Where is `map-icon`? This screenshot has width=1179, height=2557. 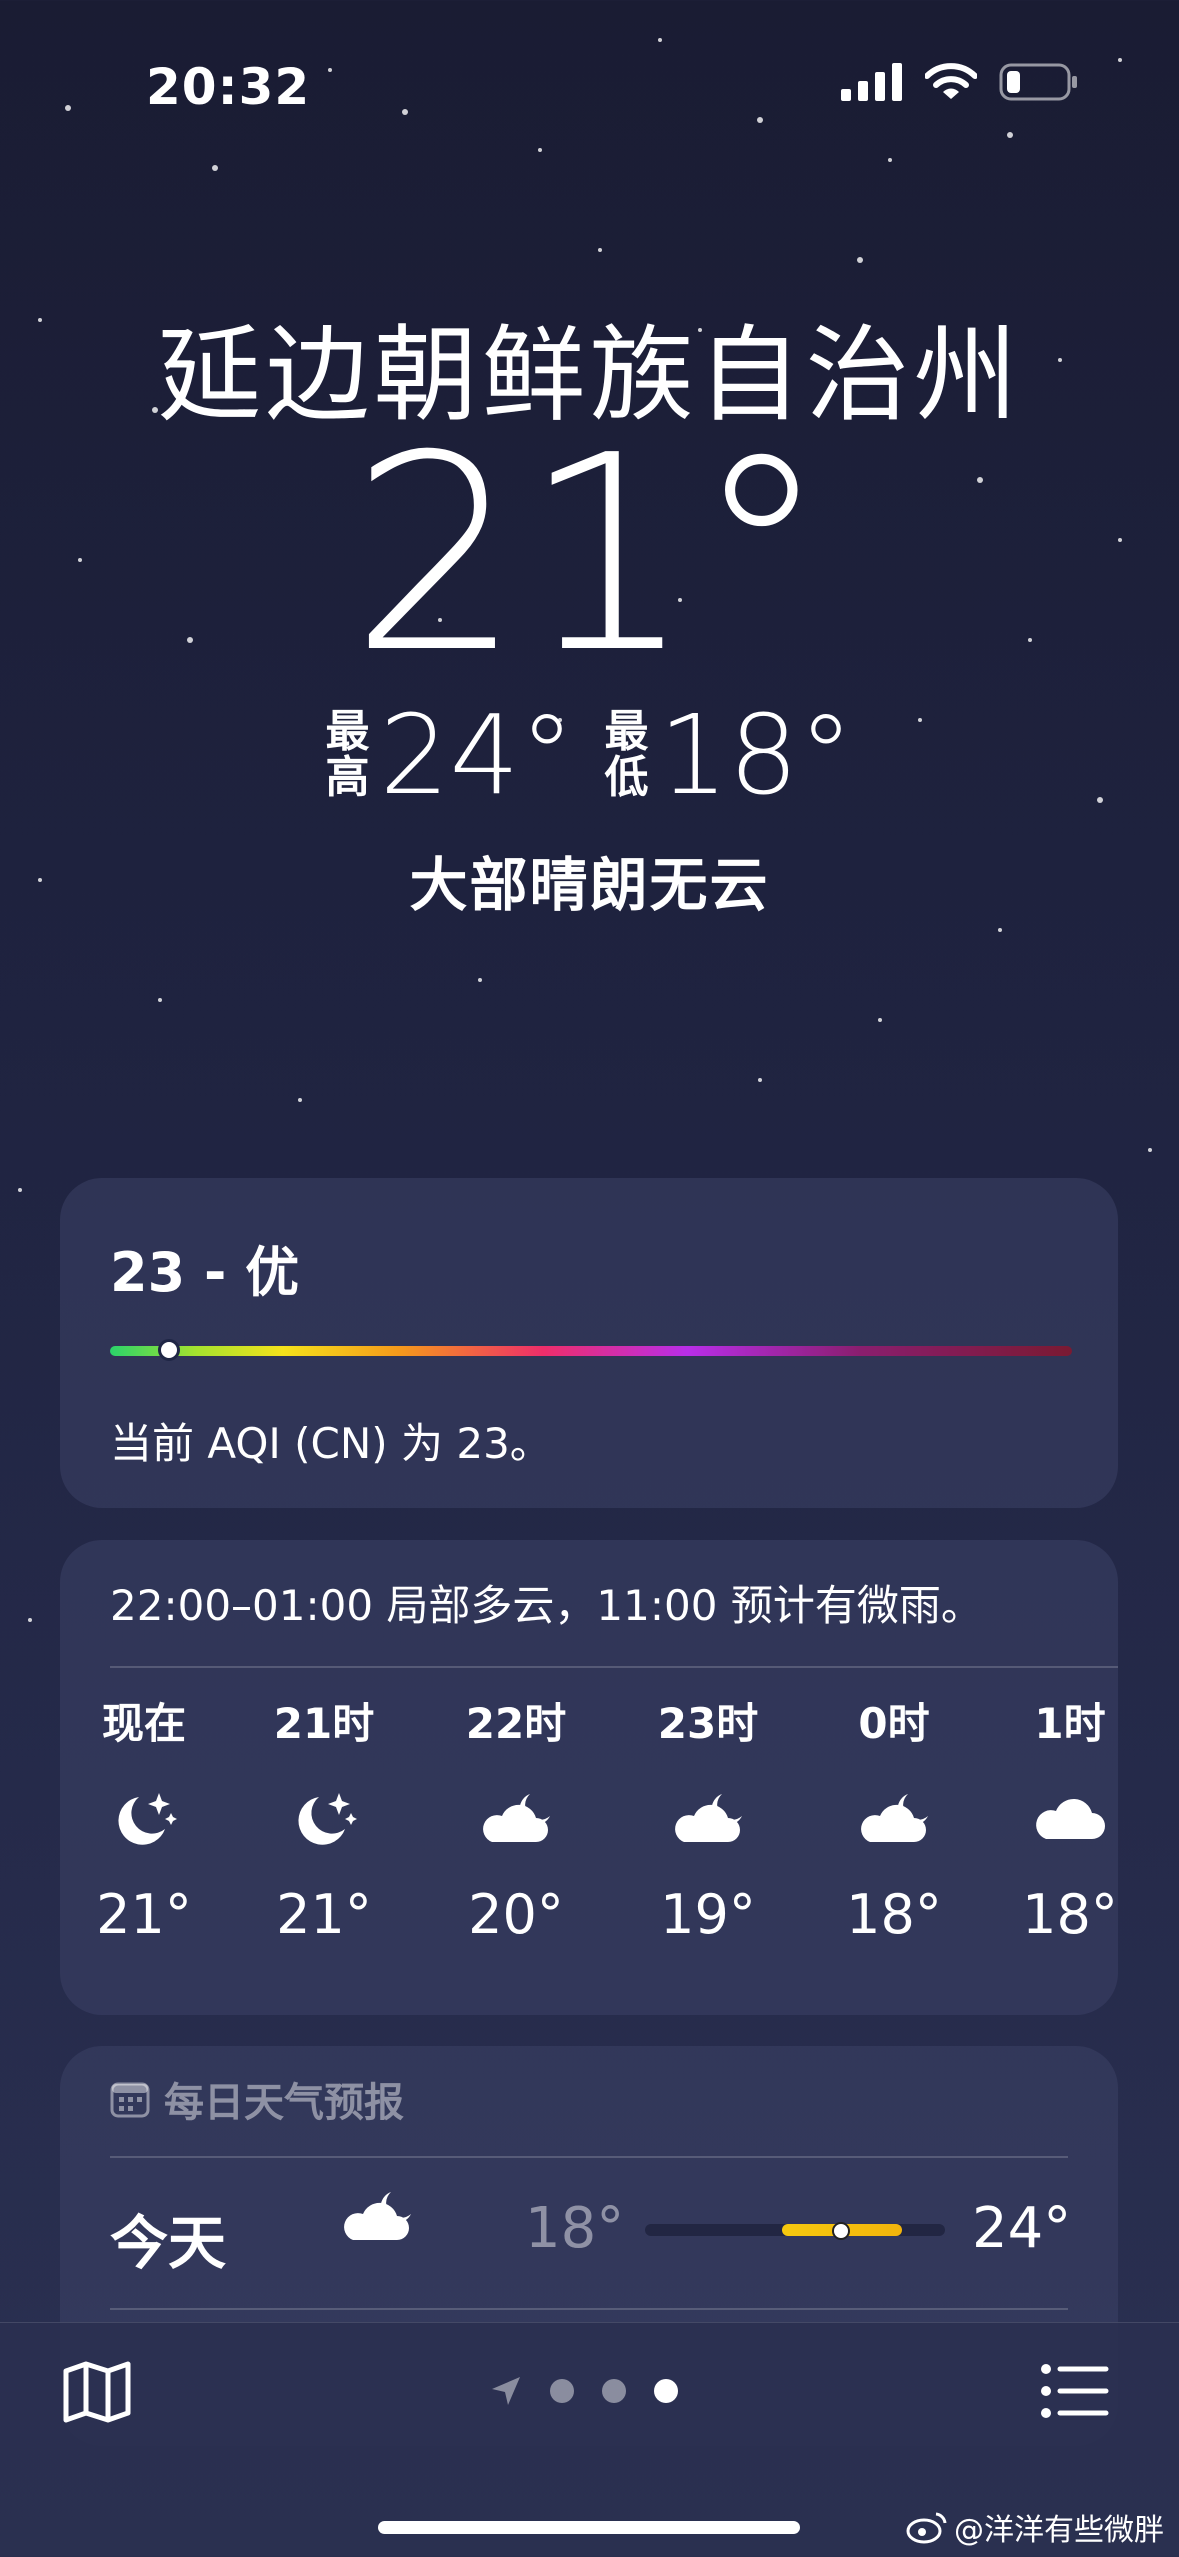 map-icon is located at coordinates (97, 2392).